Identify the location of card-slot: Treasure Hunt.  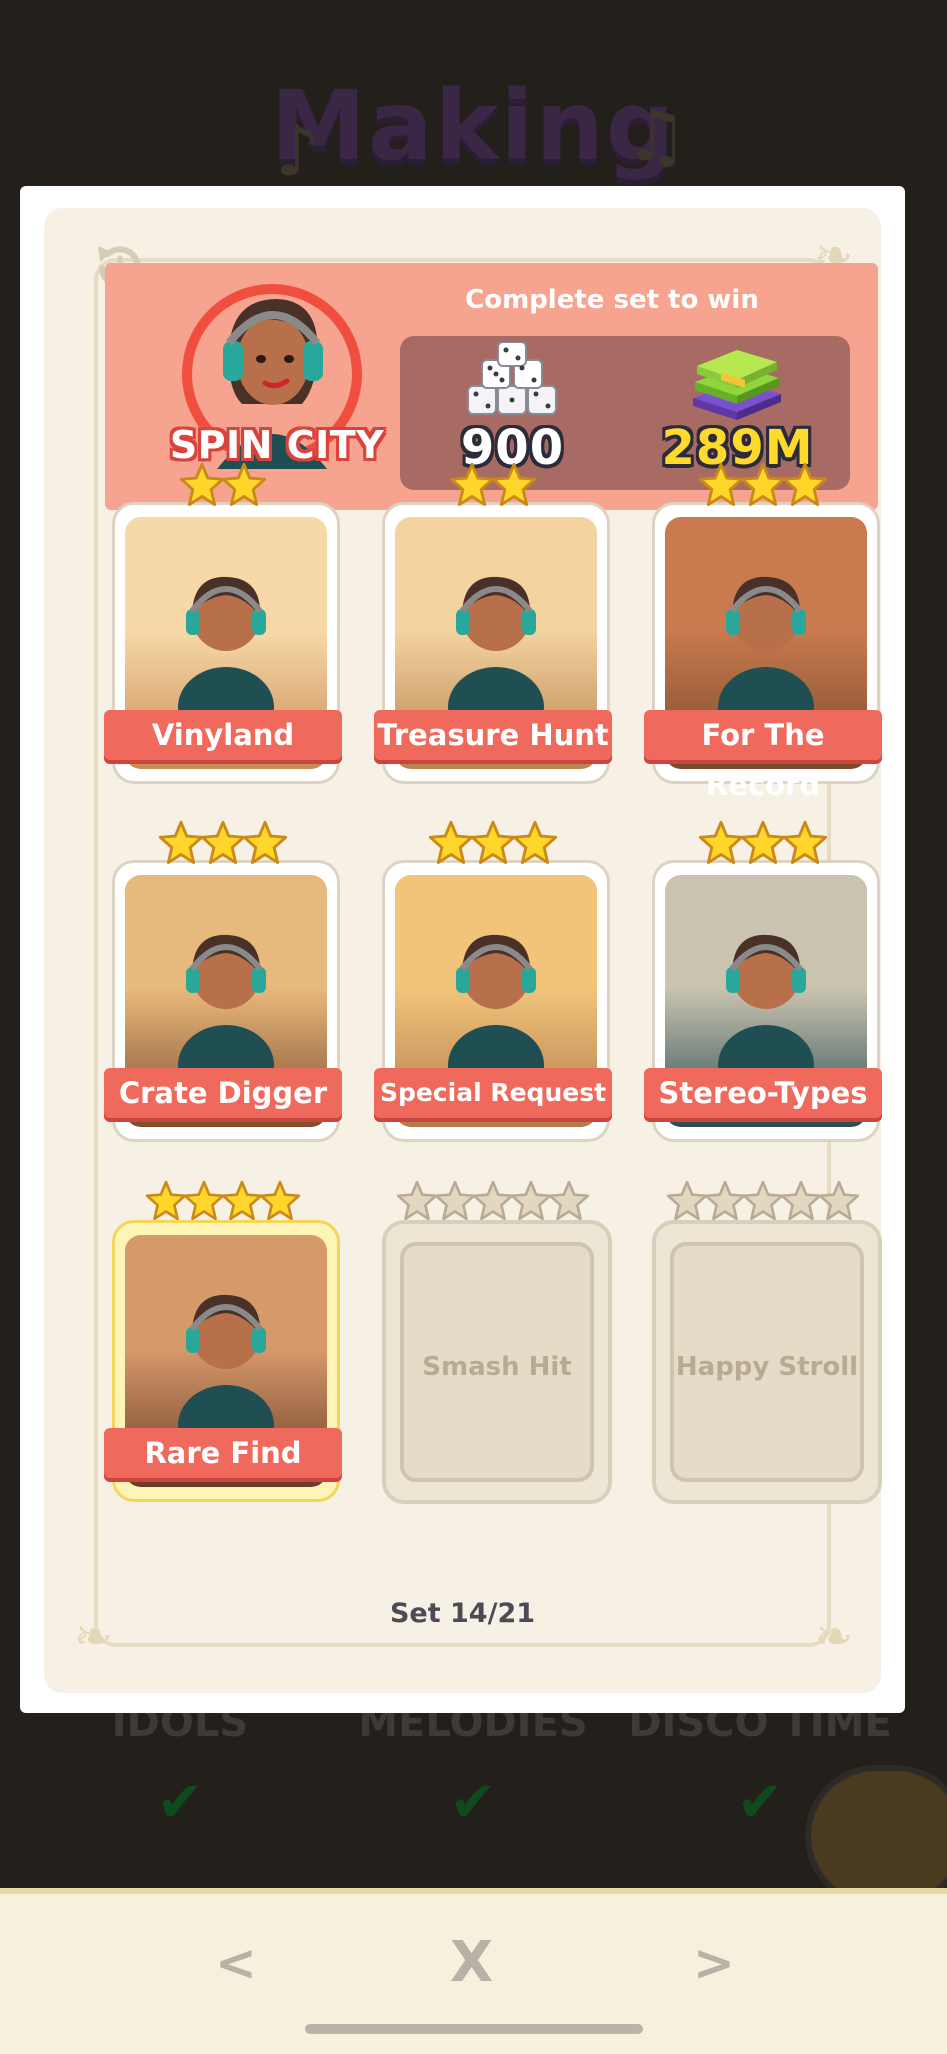
(493, 623).